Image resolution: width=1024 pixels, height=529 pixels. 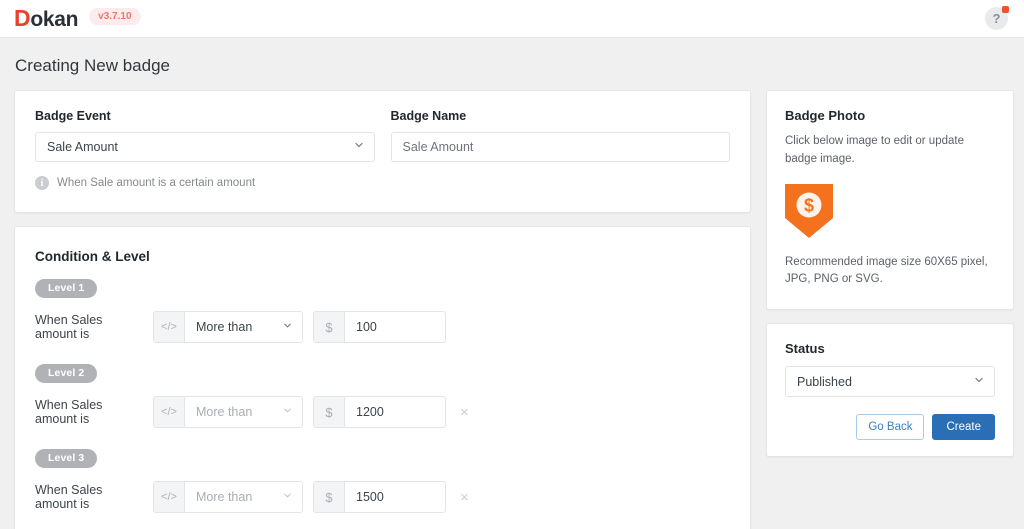 What do you see at coordinates (66, 458) in the screenshot?
I see `level-pill: Level 3` at bounding box center [66, 458].